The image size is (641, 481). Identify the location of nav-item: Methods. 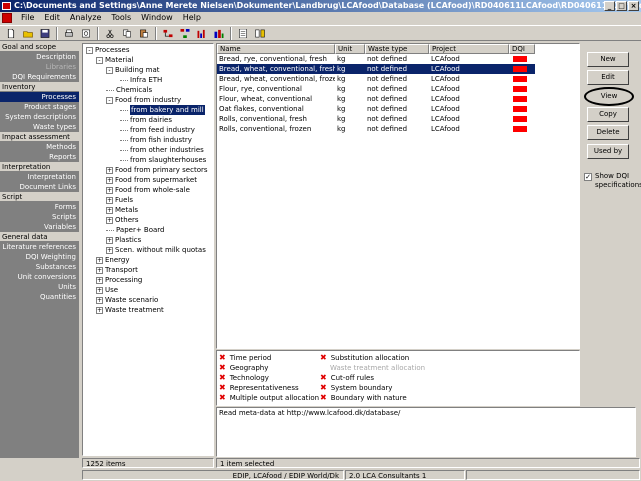
(39, 147).